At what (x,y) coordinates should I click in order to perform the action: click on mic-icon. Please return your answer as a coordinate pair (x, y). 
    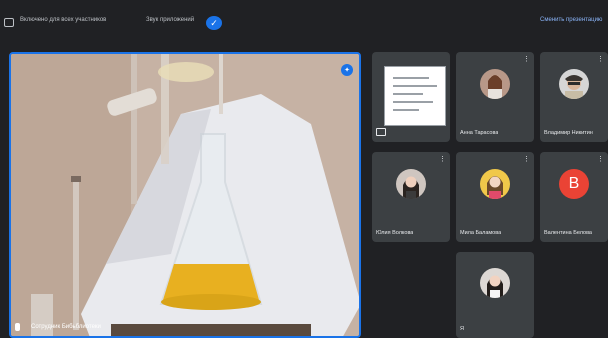
    Looking at the image, I should click on (17, 327).